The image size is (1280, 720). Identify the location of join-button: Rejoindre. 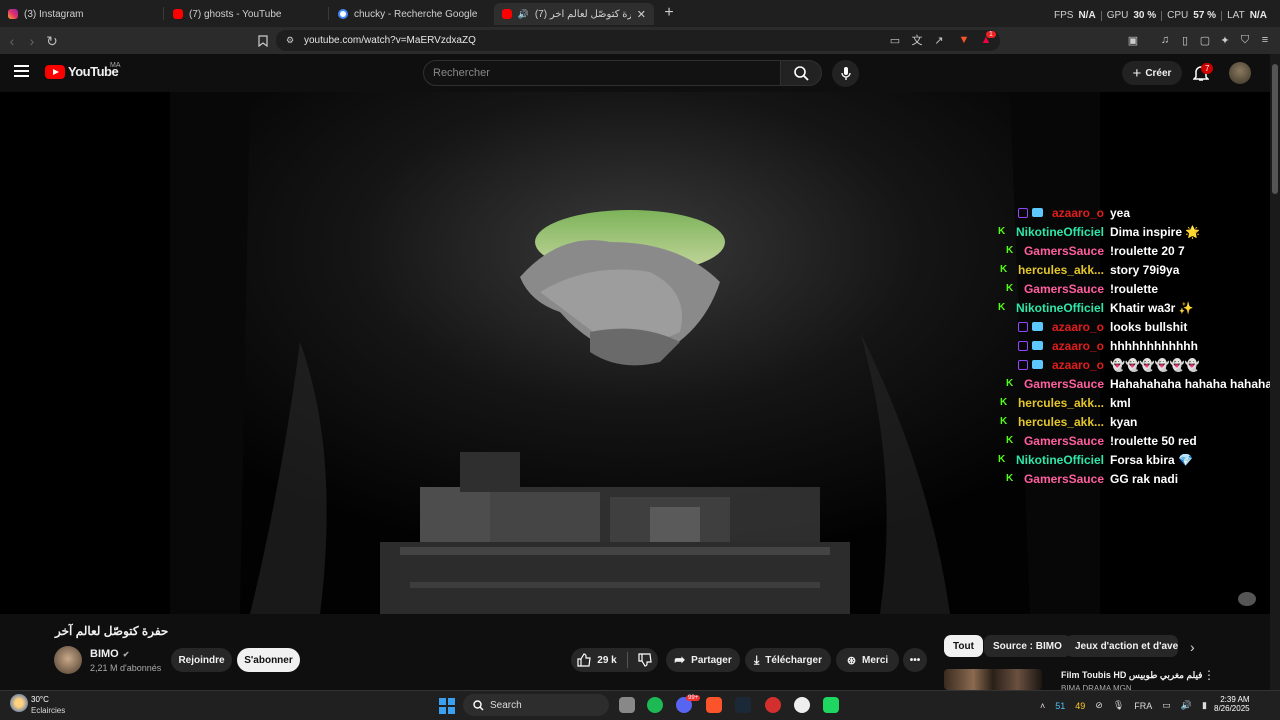
(201, 660).